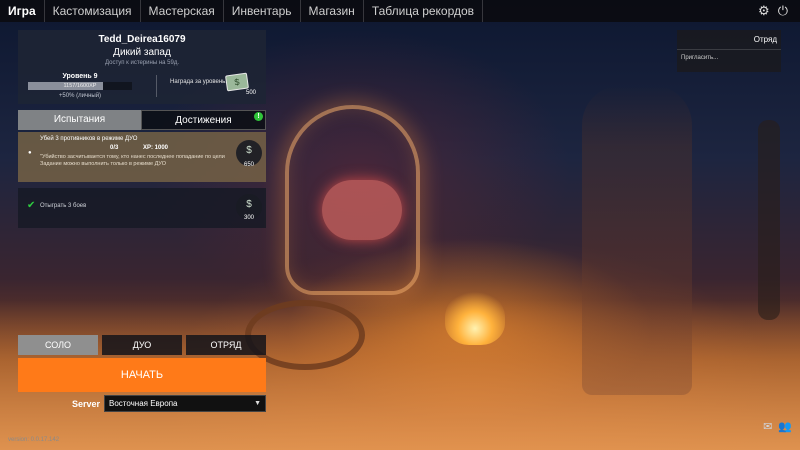 This screenshot has height=450, width=800. Describe the element at coordinates (93, 11) in the screenshot. I see `tab-customization: Кастомизация` at that location.